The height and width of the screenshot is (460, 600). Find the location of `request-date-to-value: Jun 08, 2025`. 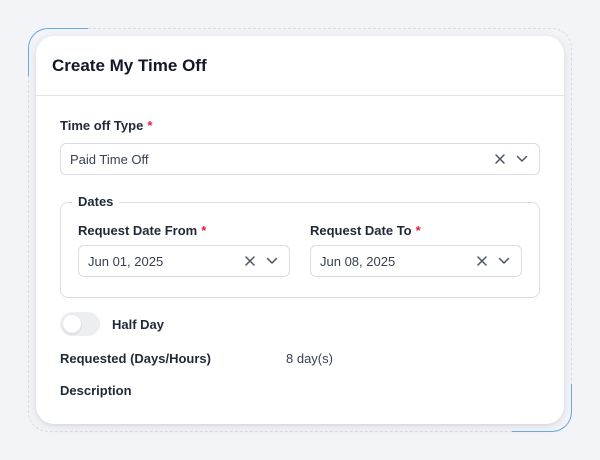

request-date-to-value: Jun 08, 2025 is located at coordinates (358, 261).